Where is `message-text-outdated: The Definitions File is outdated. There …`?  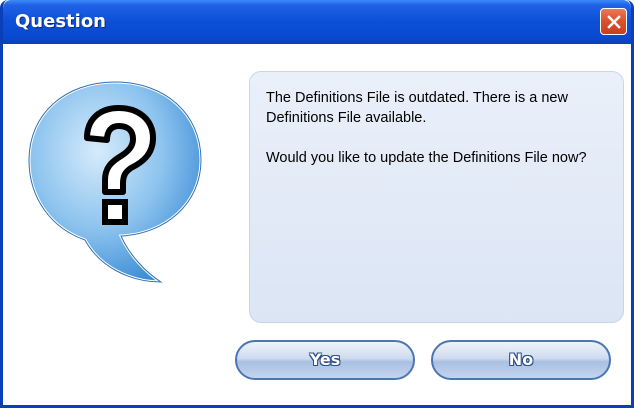 message-text-outdated: The Definitions File is outdated. There … is located at coordinates (417, 108).